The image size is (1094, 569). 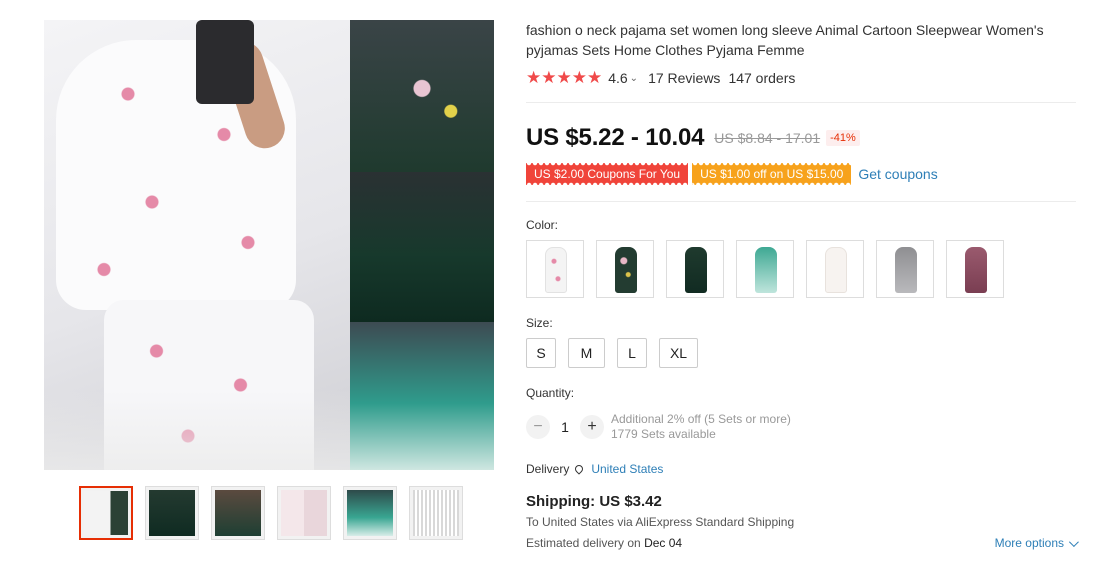 What do you see at coordinates (678, 353) in the screenshot?
I see `size-option-xl: XL` at bounding box center [678, 353].